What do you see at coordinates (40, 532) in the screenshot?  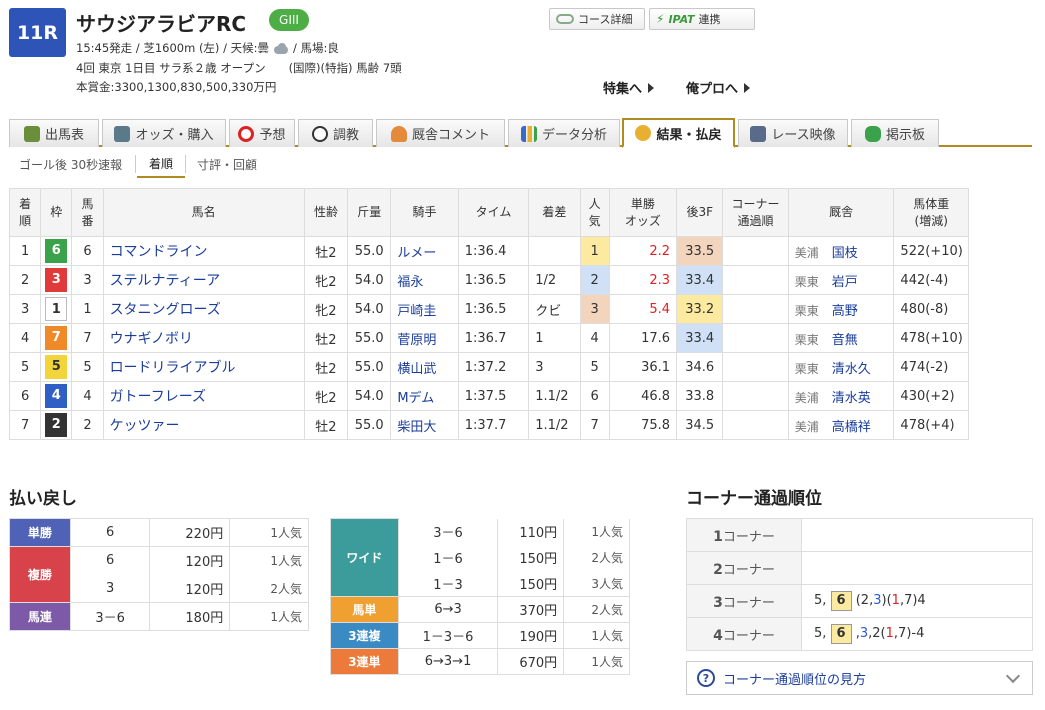 I see `payout-type-label: 単勝` at bounding box center [40, 532].